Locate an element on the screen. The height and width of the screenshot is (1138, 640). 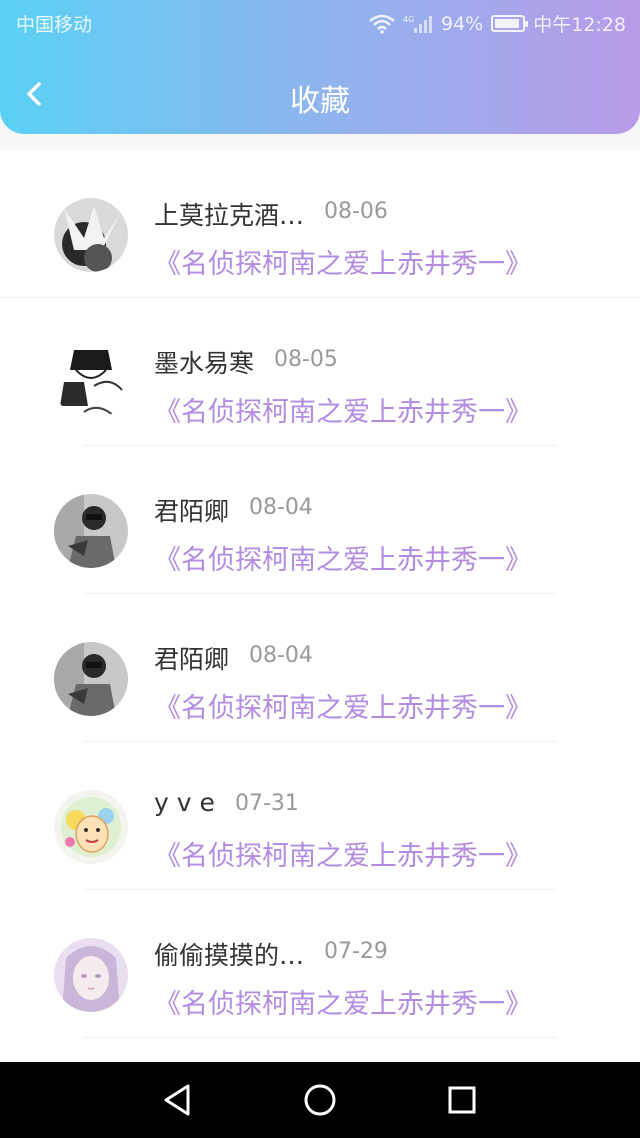
circle-home-icon is located at coordinates (320, 1100).